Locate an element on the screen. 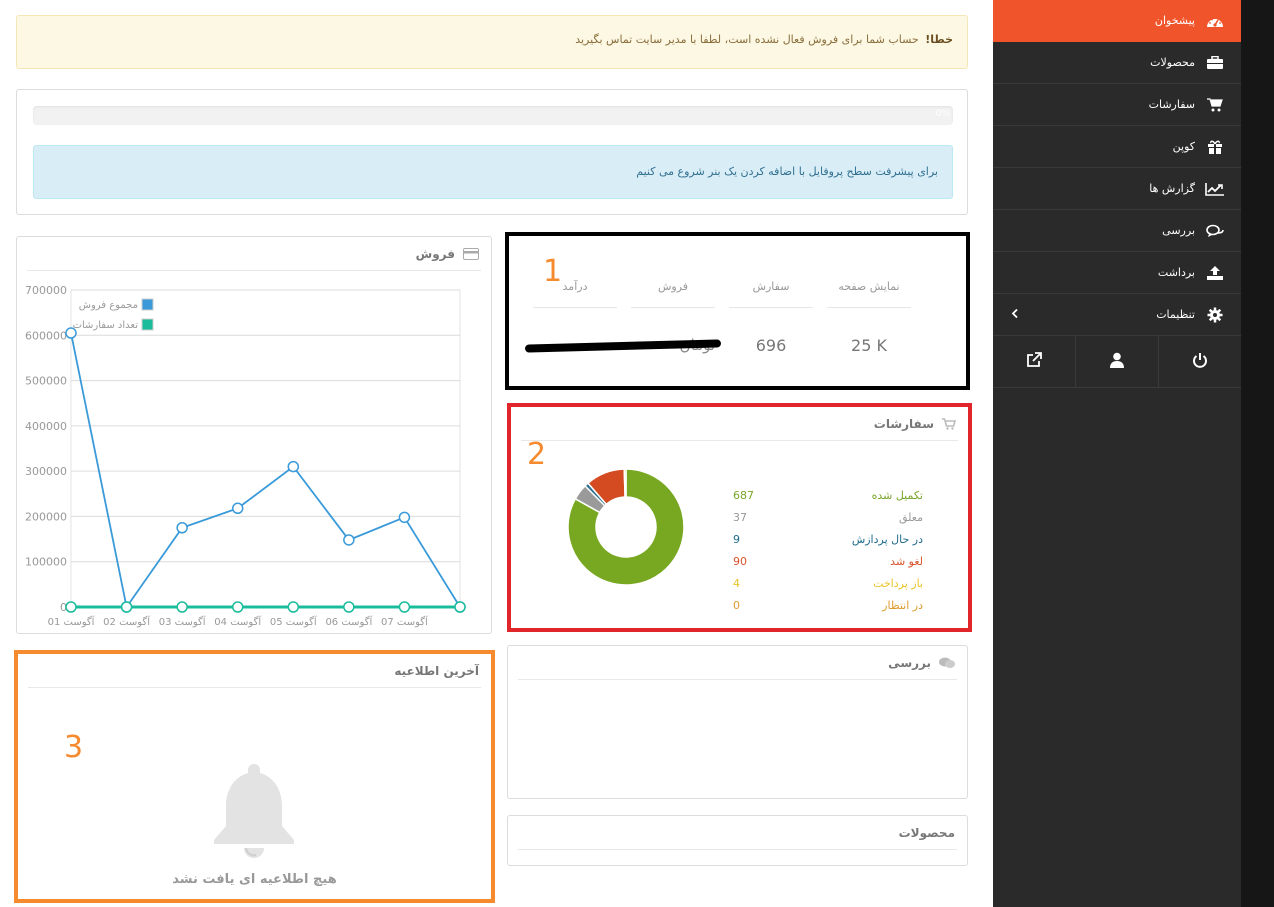 The image size is (1274, 907). chart-icon is located at coordinates (1215, 189).